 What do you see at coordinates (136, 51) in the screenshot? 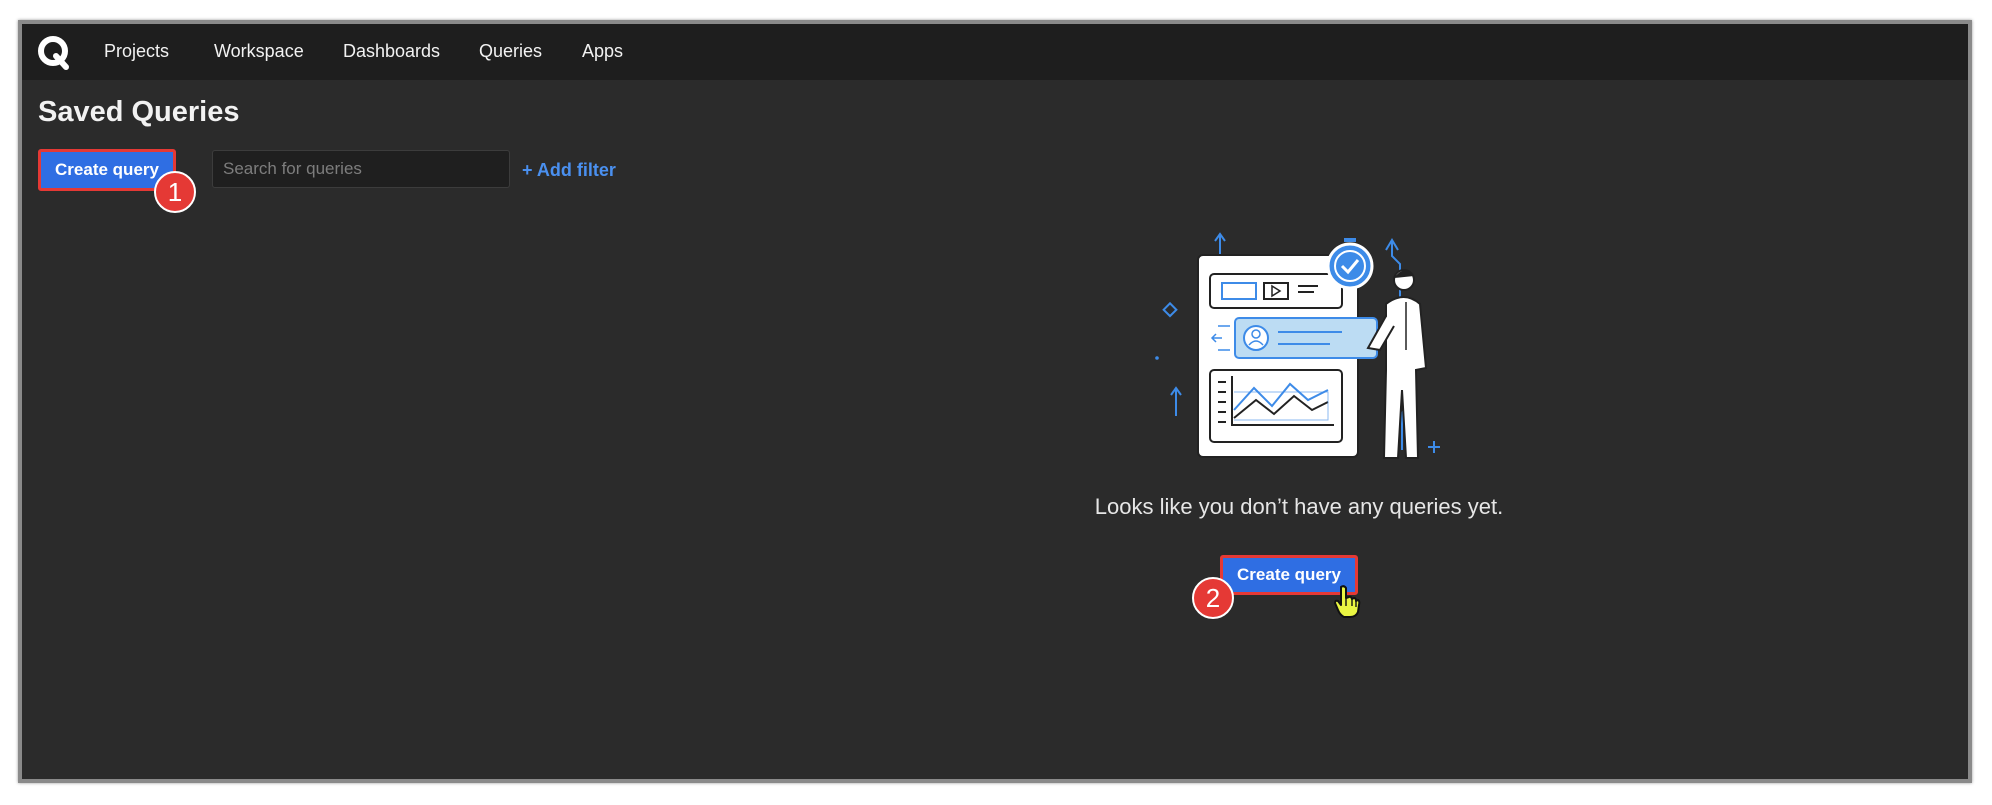
I see `nav-item-projects: Projects` at bounding box center [136, 51].